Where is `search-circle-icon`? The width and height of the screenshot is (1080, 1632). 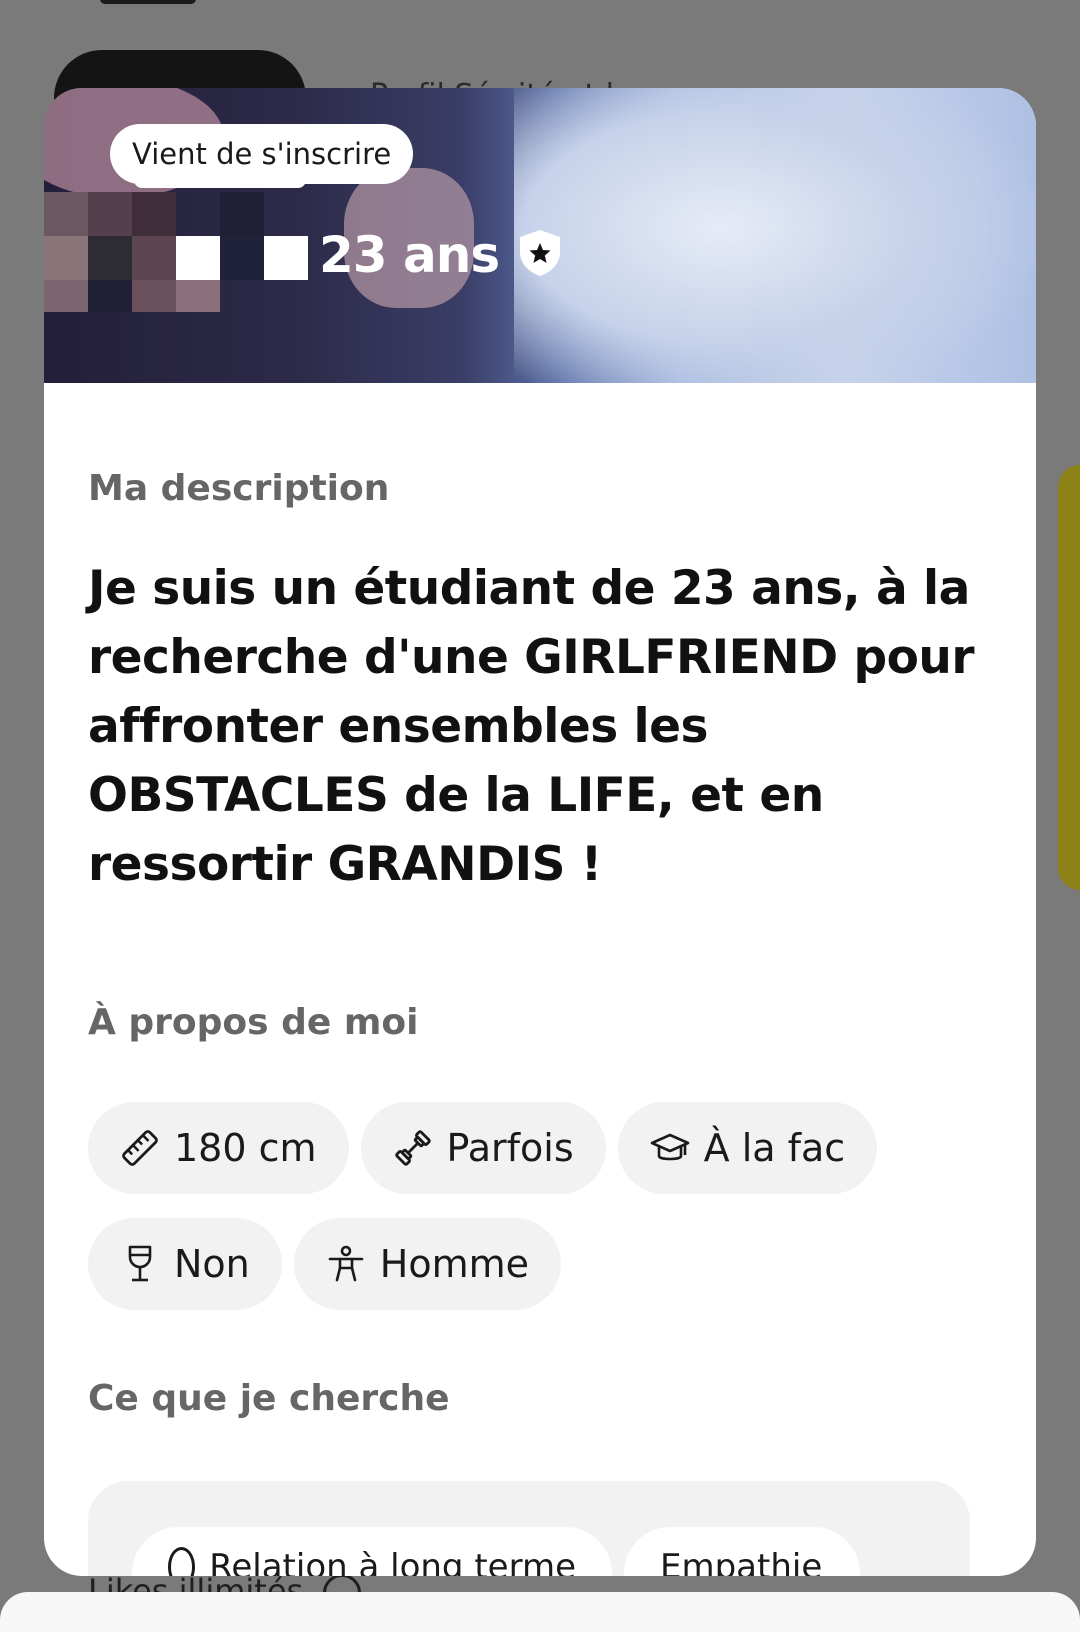
search-circle-icon is located at coordinates (182, 1561).